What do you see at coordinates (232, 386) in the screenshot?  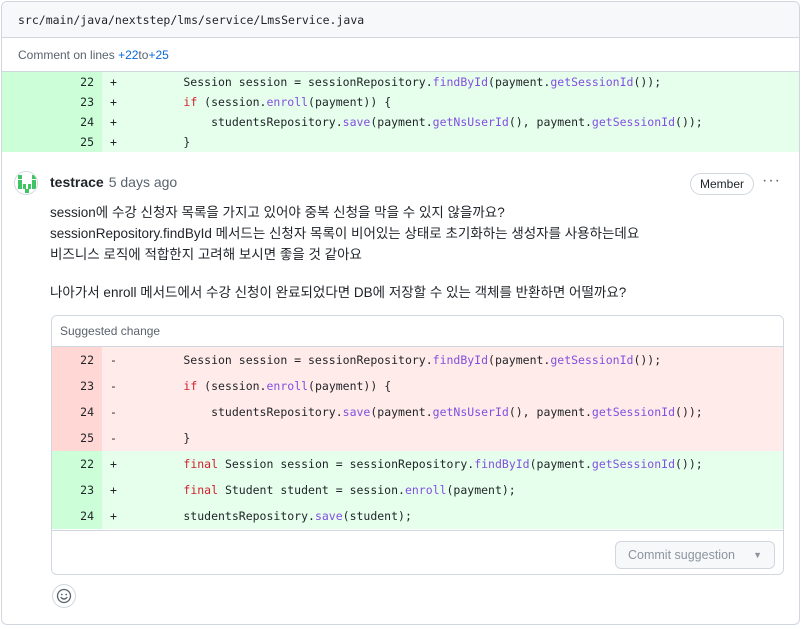 I see `code-text: (session.` at bounding box center [232, 386].